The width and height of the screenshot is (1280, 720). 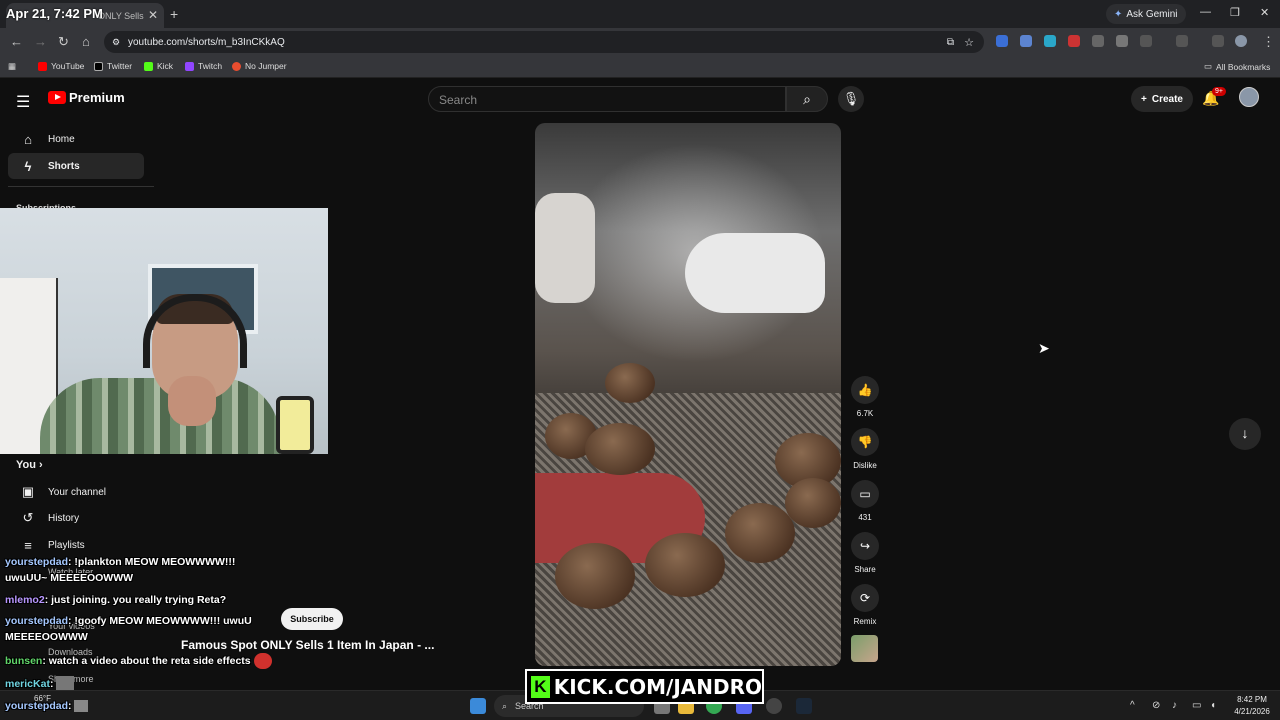 What do you see at coordinates (565, 248) in the screenshot?
I see `video-glove-left` at bounding box center [565, 248].